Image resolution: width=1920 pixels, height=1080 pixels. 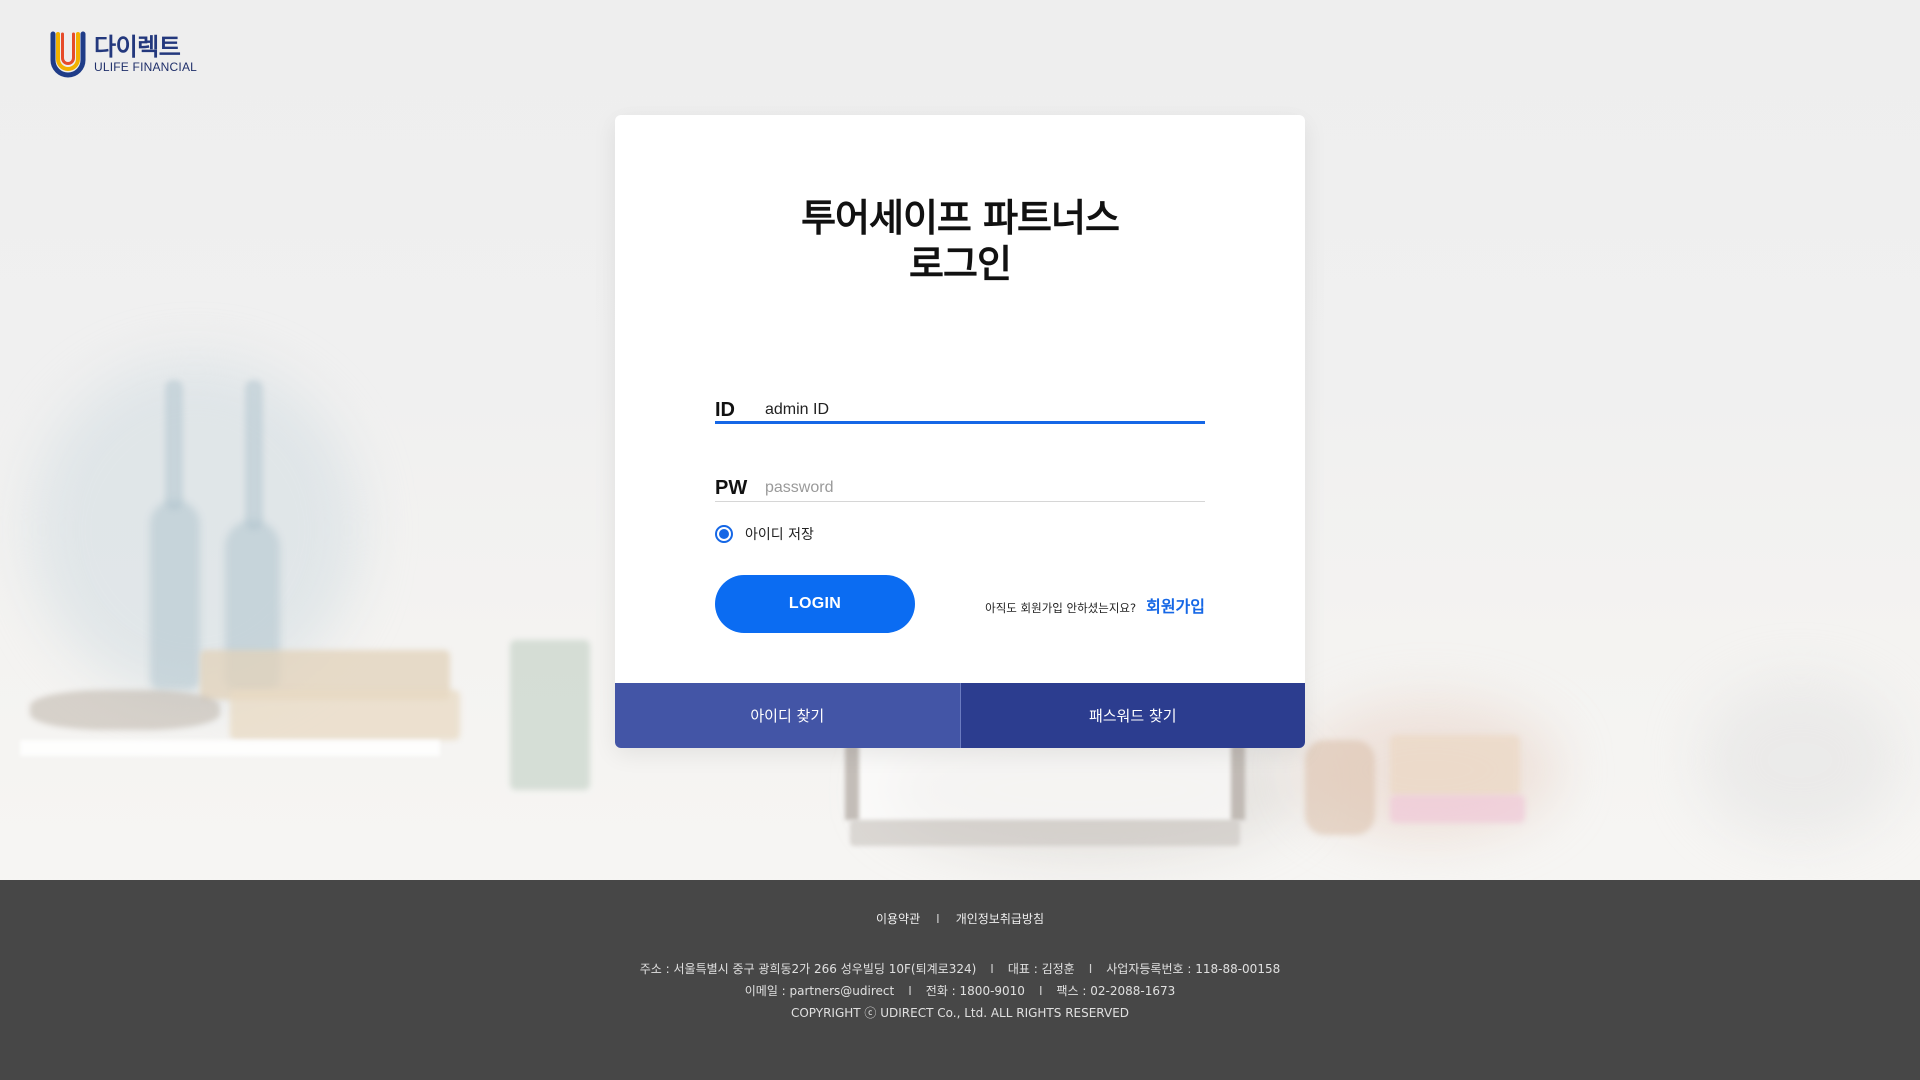 What do you see at coordinates (725, 409) in the screenshot?
I see `id-label: ID` at bounding box center [725, 409].